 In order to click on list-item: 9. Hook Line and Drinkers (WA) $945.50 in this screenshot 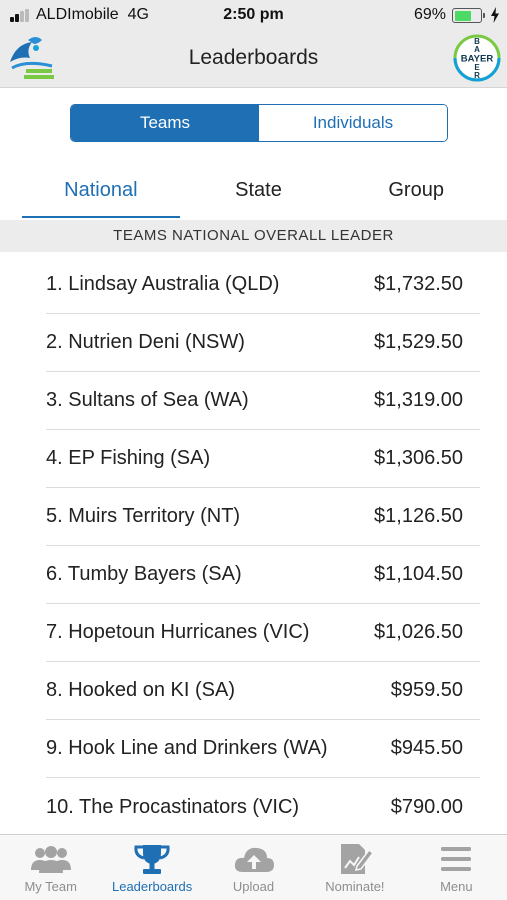, I will do `click(263, 749)`.